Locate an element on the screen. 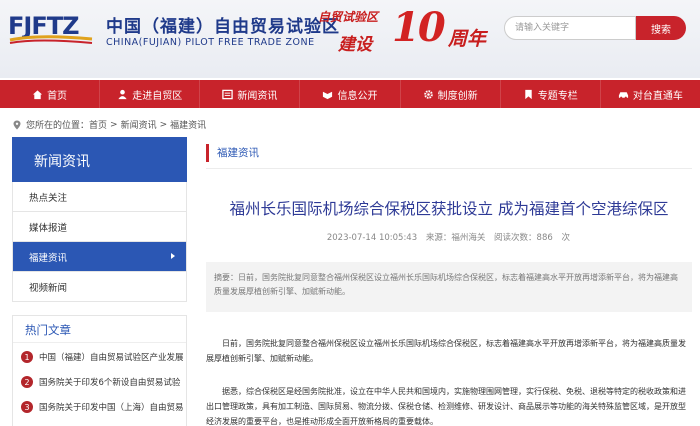 This screenshot has height=426, width=700. hot-article-item: 3 国务院关于印发中国（上海）自由贸易 is located at coordinates (102, 407).